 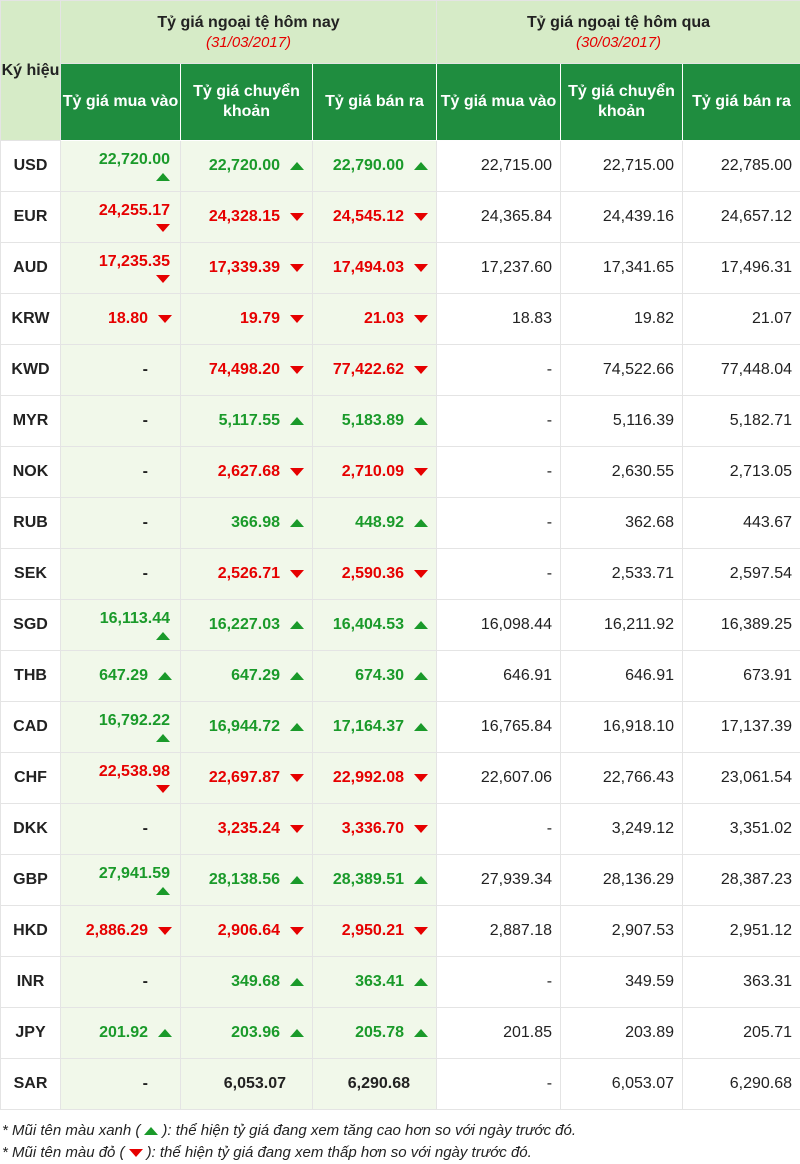 What do you see at coordinates (368, 879) in the screenshot?
I see `today-sell-cell-value: 28,389.51` at bounding box center [368, 879].